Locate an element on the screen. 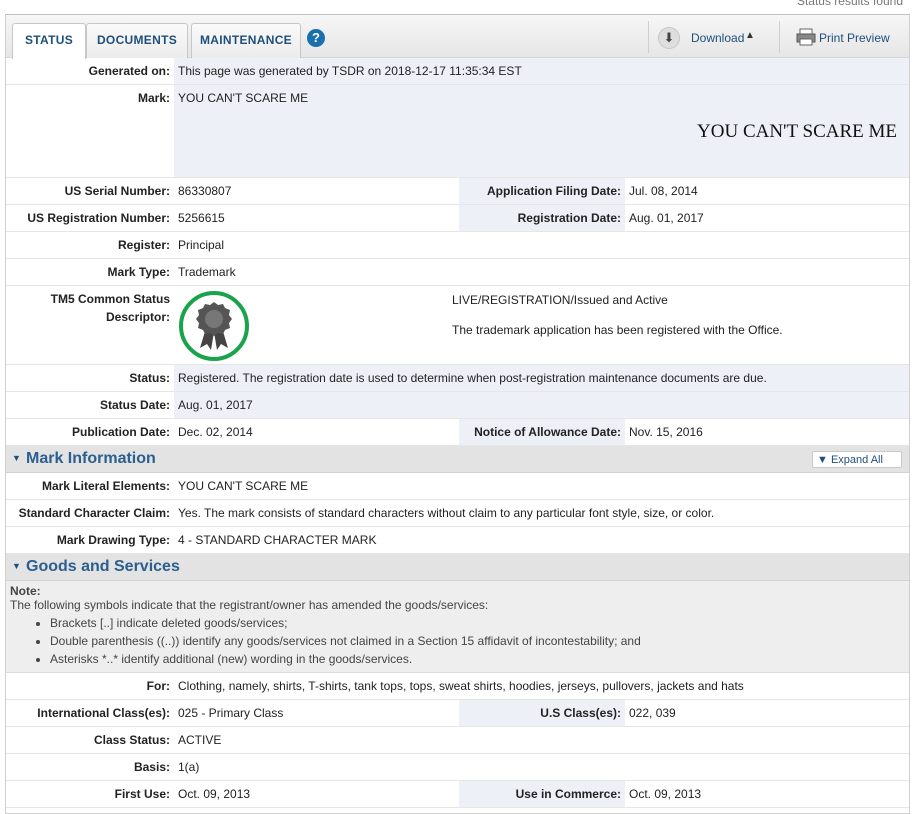 This screenshot has height=814, width=917. mark-type-row: Mark Type: Trademark is located at coordinates (457, 272).